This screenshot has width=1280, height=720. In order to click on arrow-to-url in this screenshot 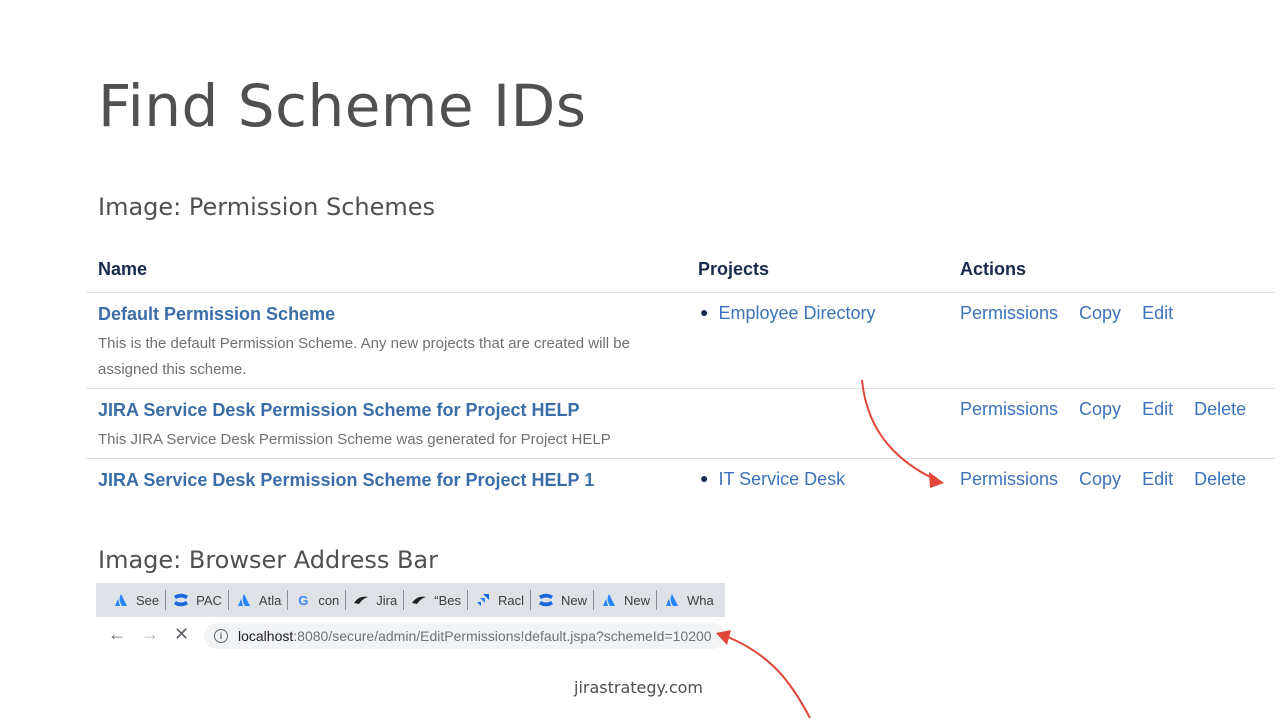, I will do `click(769, 677)`.